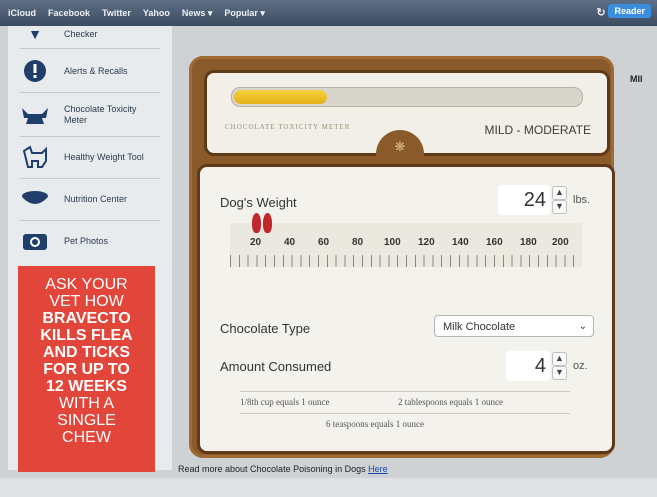 The image size is (657, 497). Describe the element at coordinates (537, 130) in the screenshot. I see `toxicity-level: MILD - MODERATE` at that location.